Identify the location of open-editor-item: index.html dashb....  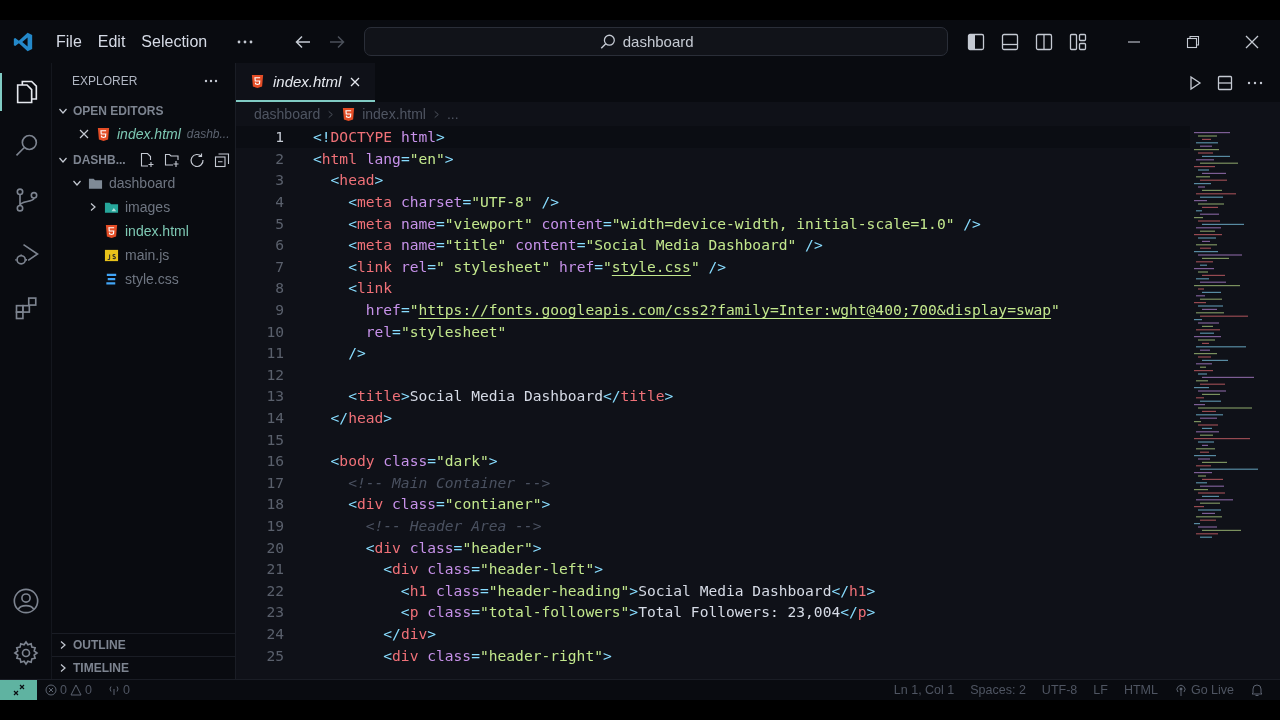
(143, 134).